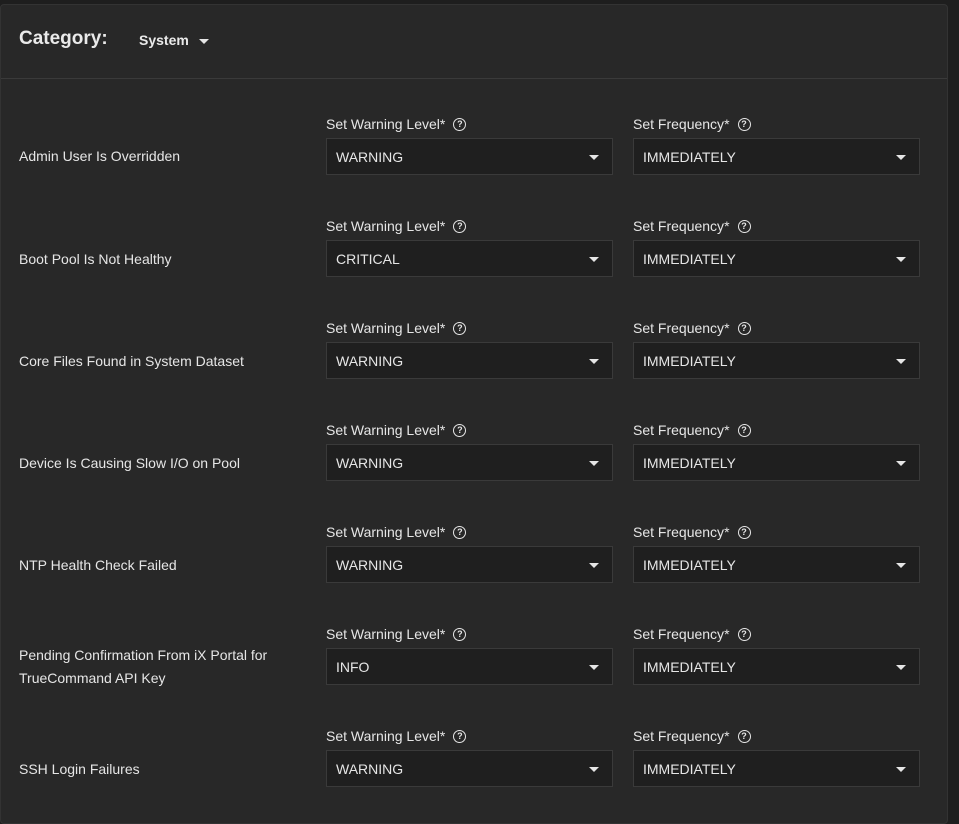 The height and width of the screenshot is (824, 959). What do you see at coordinates (79, 769) in the screenshot?
I see `alert-name: SSH Login Failures` at bounding box center [79, 769].